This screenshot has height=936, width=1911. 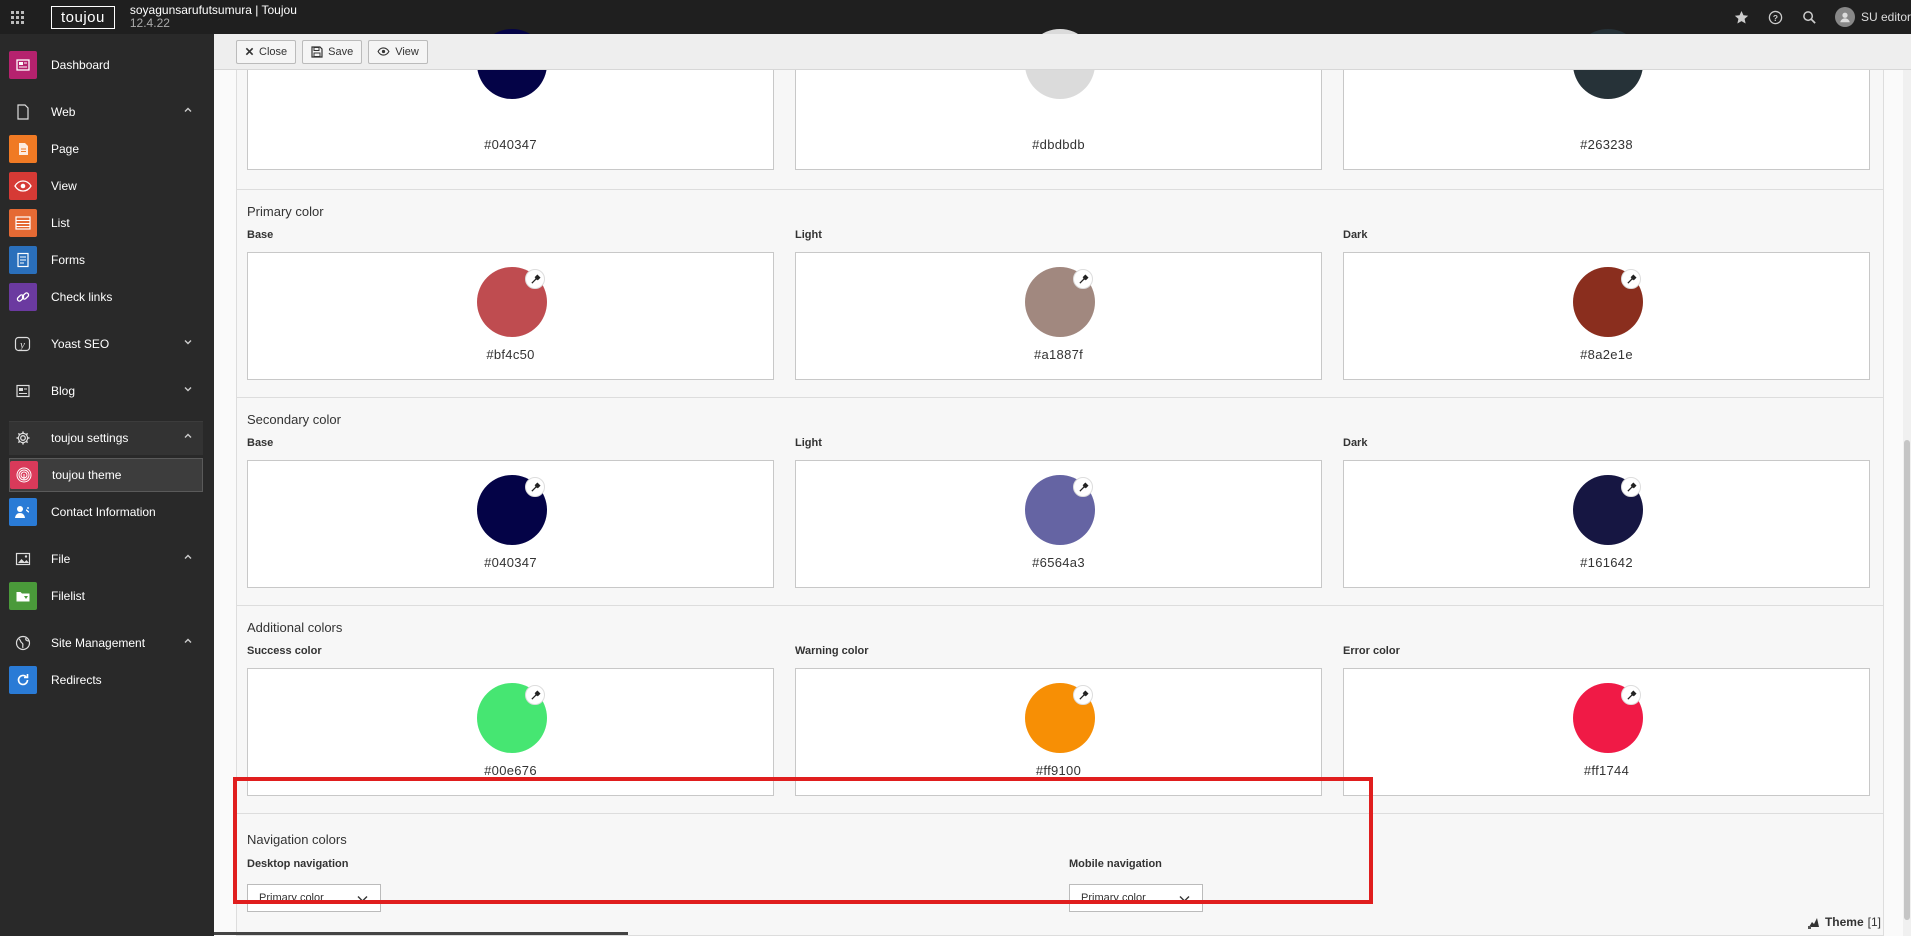 I want to click on color-card: #ff1744, so click(x=1606, y=732).